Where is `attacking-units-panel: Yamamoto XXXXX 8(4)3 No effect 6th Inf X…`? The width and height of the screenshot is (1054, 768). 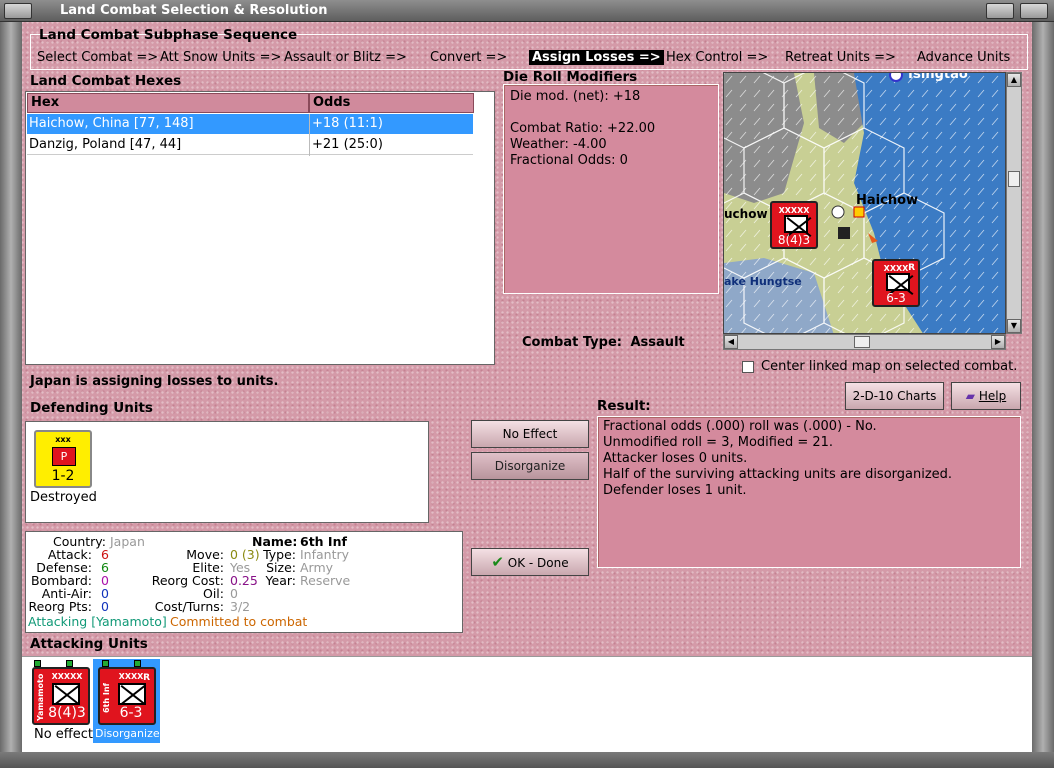
attacking-units-panel: Yamamoto XXXXX 8(4)3 No effect 6th Inf X… is located at coordinates (527, 704).